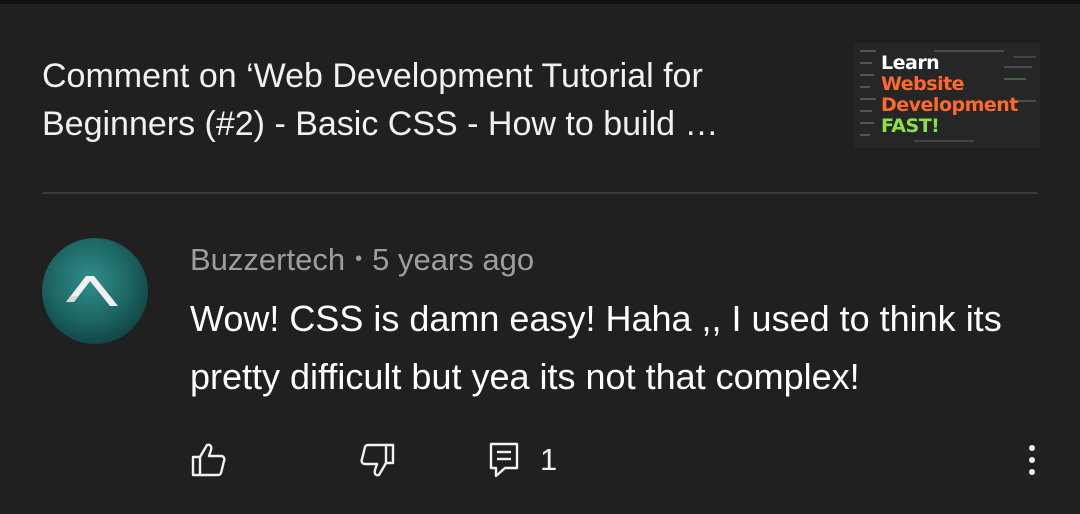 Image resolution: width=1080 pixels, height=514 pixels. Describe the element at coordinates (910, 126) in the screenshot. I see `thumbnail-line-4: FAST!` at that location.